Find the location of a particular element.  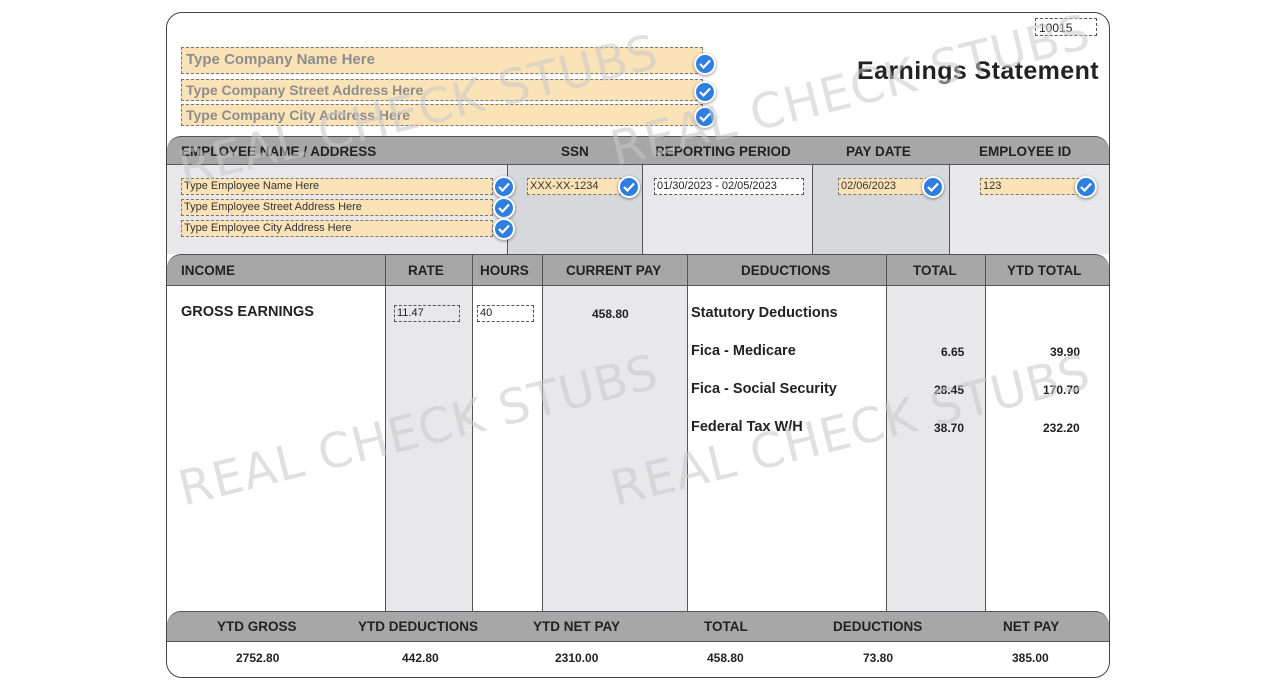

rate-field: 11.47 is located at coordinates (427, 313).